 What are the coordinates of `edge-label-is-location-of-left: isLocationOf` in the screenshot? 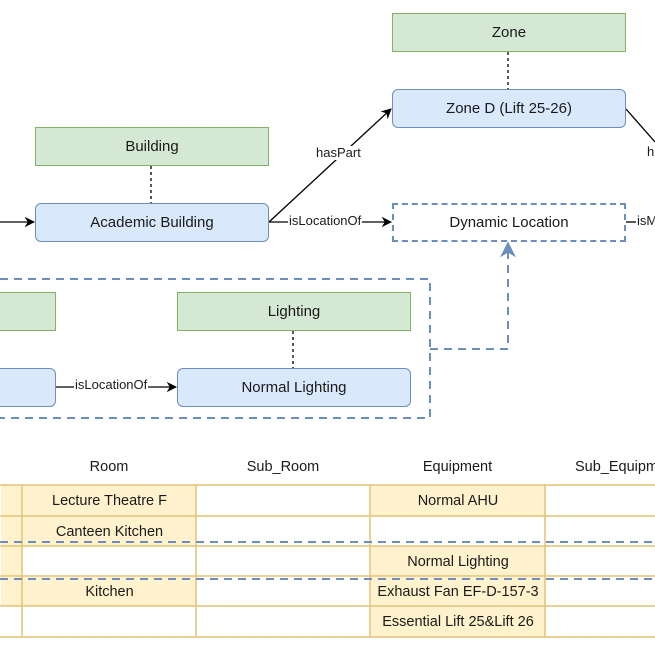 It's located at (111, 384).